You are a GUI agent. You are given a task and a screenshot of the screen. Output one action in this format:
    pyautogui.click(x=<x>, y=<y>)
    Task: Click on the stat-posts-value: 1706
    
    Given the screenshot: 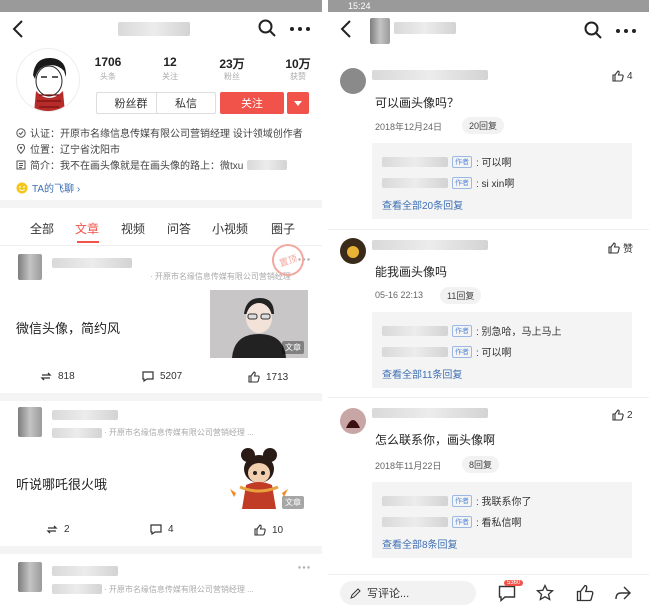 What is the action you would take?
    pyautogui.click(x=108, y=62)
    